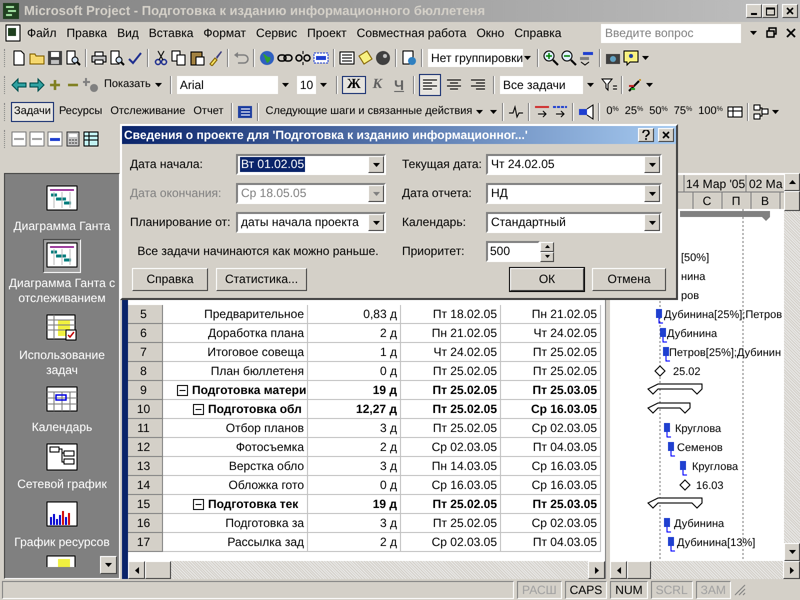 Image resolution: width=800 pixels, height=600 pixels. I want to click on scissors-icon, so click(161, 58).